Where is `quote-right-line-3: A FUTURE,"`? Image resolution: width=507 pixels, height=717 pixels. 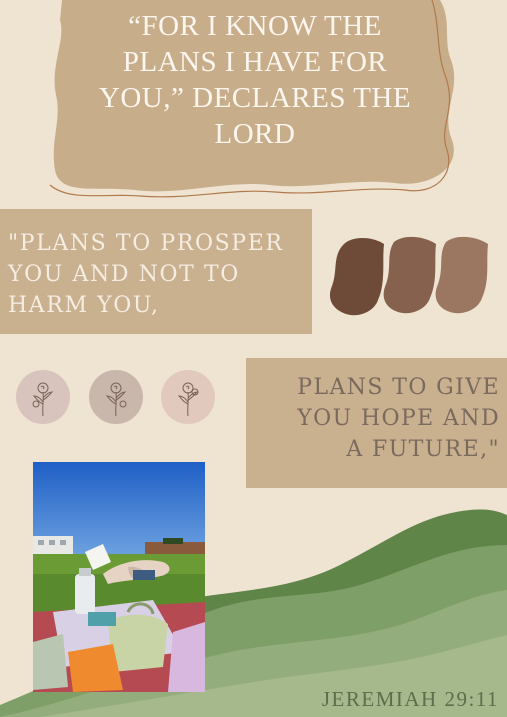 quote-right-line-3: A FUTURE," is located at coordinates (423, 449).